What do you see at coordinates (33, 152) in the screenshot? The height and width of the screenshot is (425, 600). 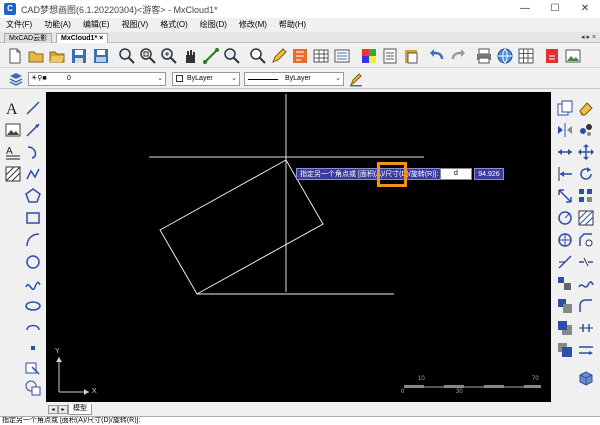 I see `arc-icon` at bounding box center [33, 152].